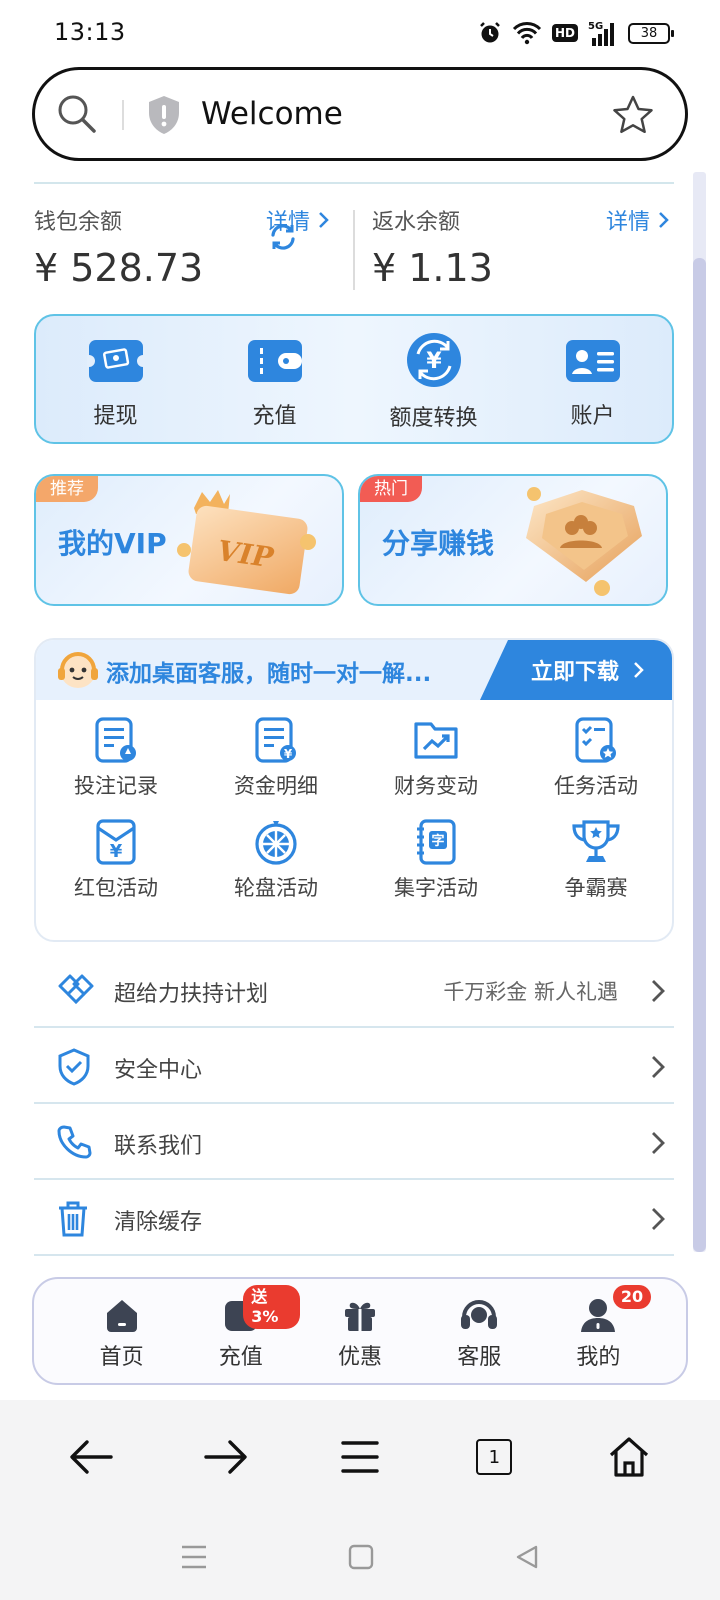  What do you see at coordinates (354, 1066) in the screenshot?
I see `list-item-security: 安全中心` at bounding box center [354, 1066].